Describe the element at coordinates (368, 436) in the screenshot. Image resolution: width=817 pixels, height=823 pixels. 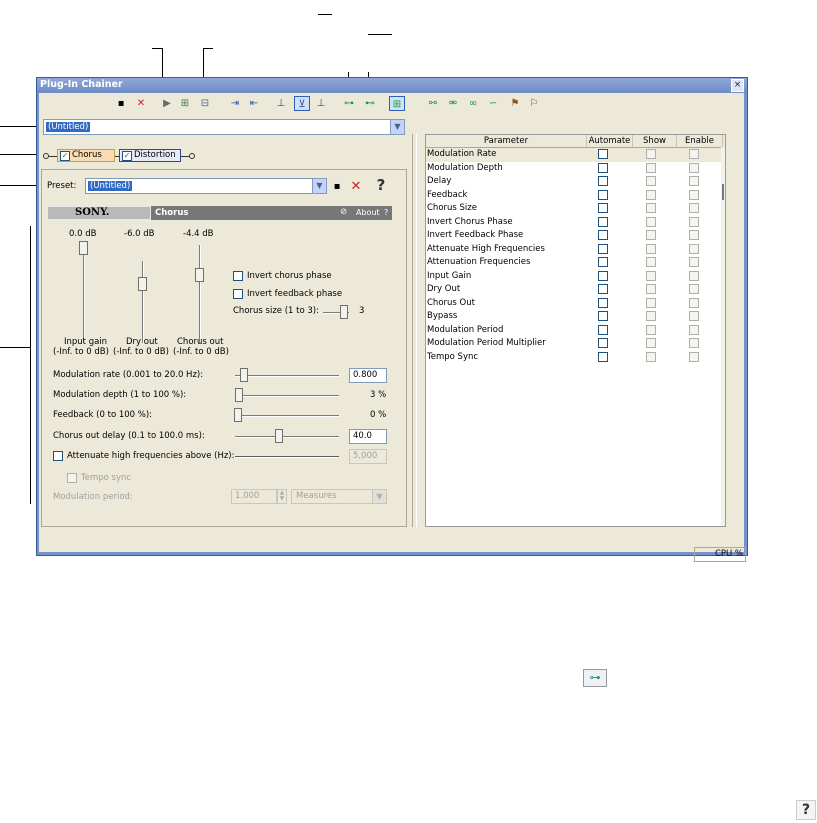
I see `delay-input: 40.0` at that location.